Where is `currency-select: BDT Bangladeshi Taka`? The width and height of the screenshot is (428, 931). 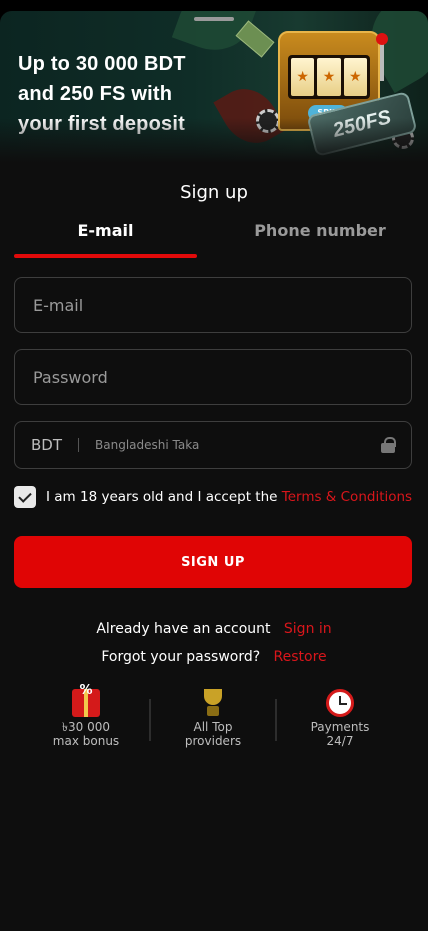 currency-select: BDT Bangladeshi Taka is located at coordinates (213, 445).